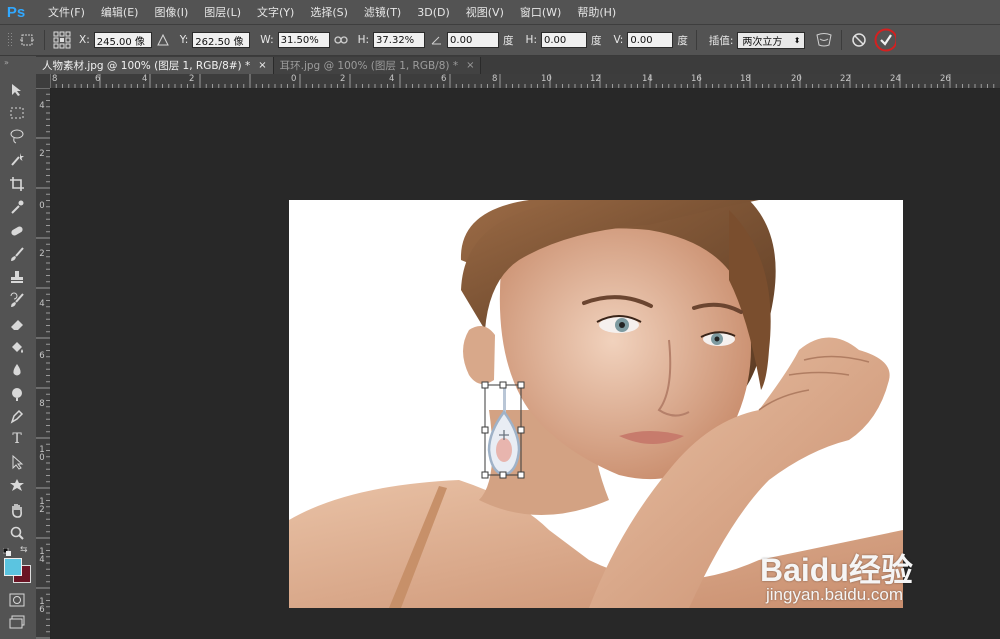  What do you see at coordinates (155, 65) in the screenshot?
I see `tab-portrait-document: 人物素材.jpg @ 100% (图层 1, RGB/8#) * ×` at bounding box center [155, 65].